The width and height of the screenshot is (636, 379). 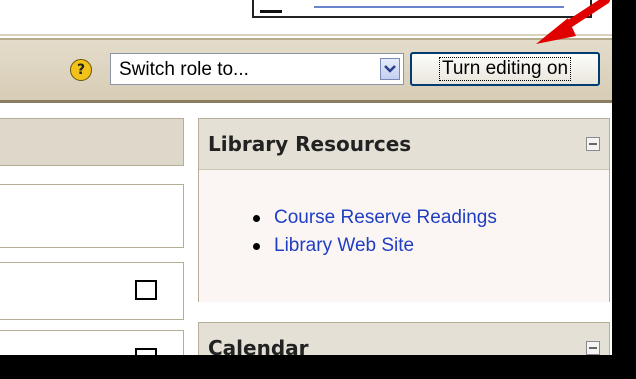 What do you see at coordinates (306, 35) in the screenshot?
I see `top-band-divider` at bounding box center [306, 35].